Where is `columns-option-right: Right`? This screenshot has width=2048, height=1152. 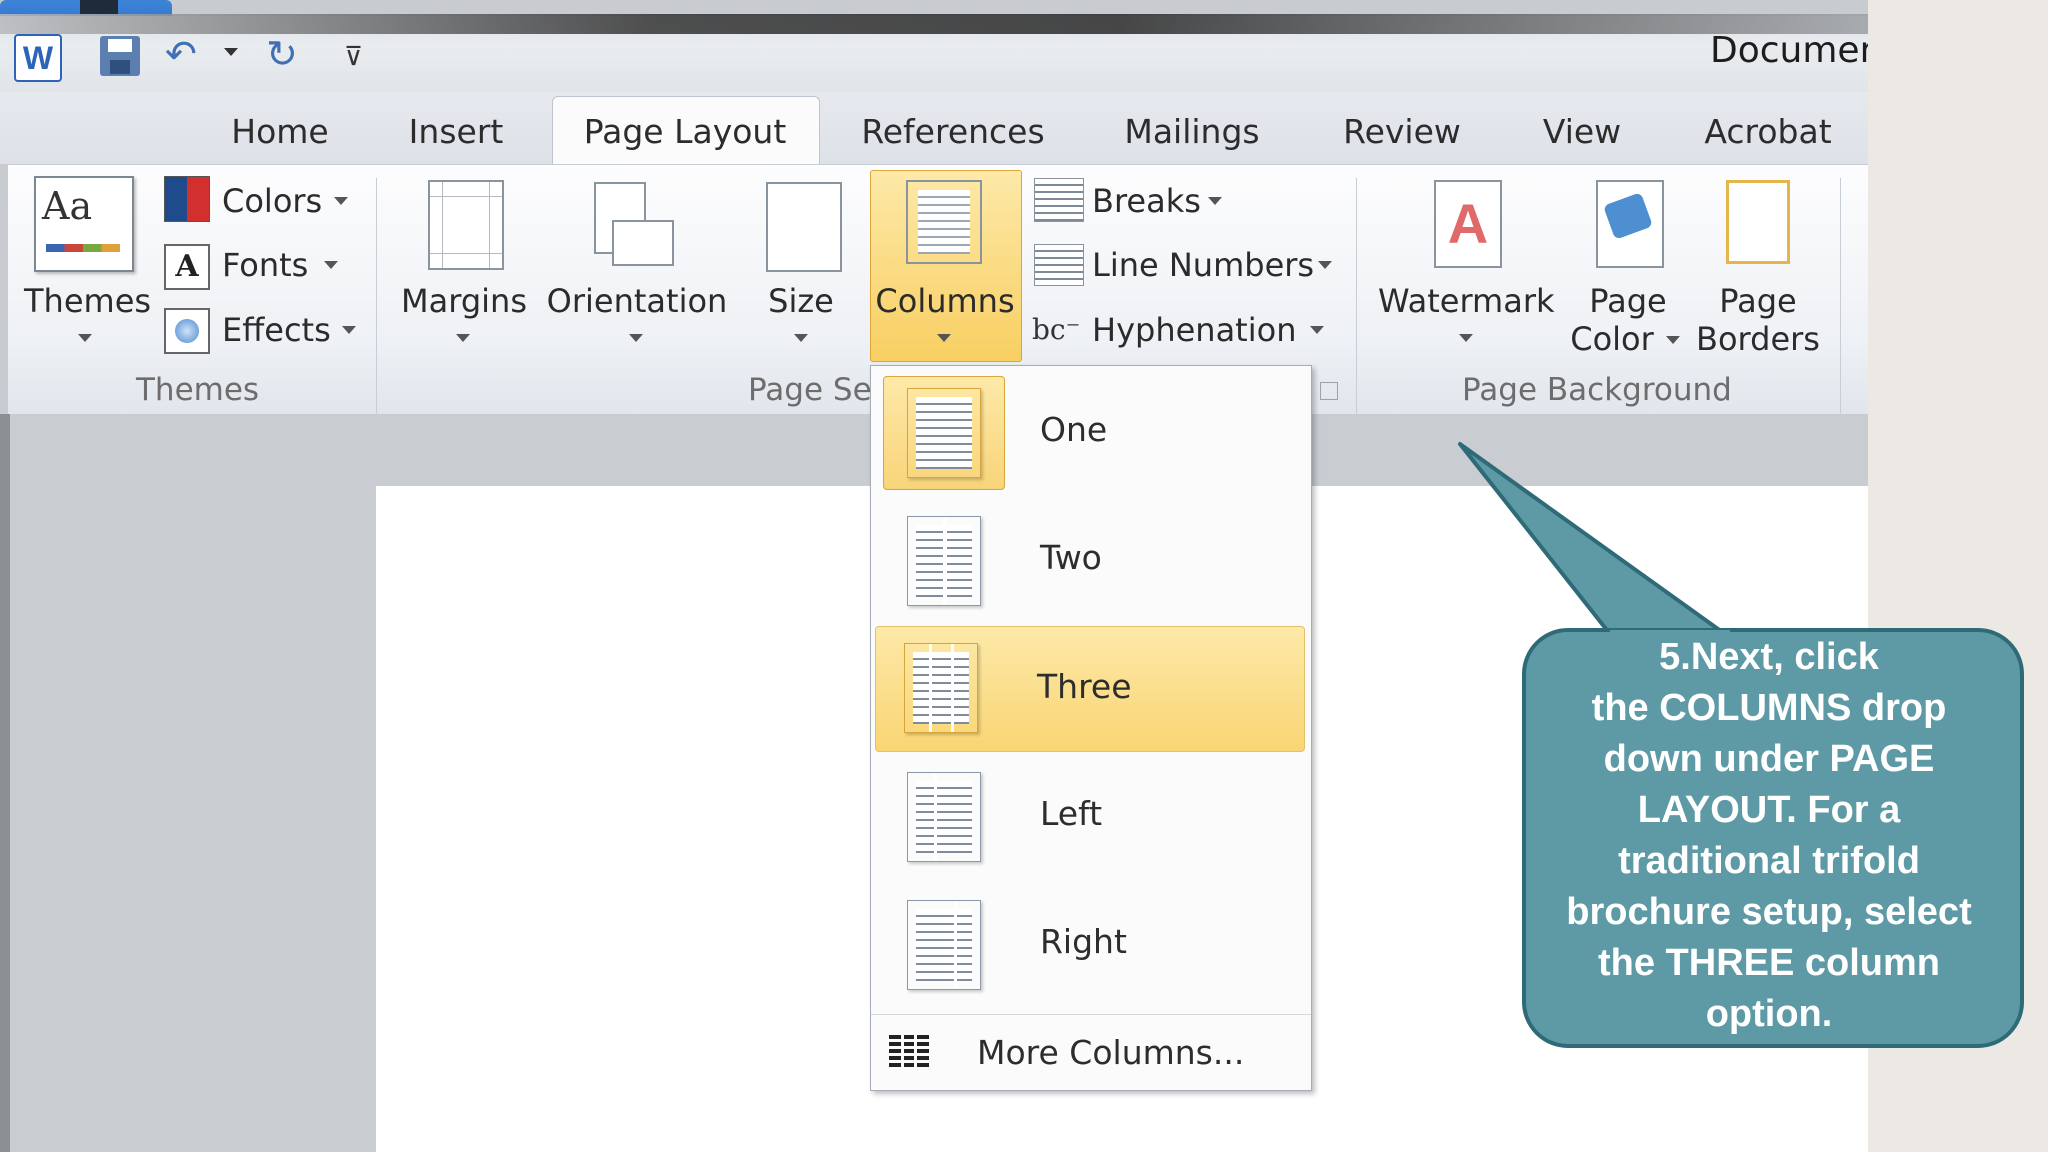
columns-option-right: Right is located at coordinates (1089, 944).